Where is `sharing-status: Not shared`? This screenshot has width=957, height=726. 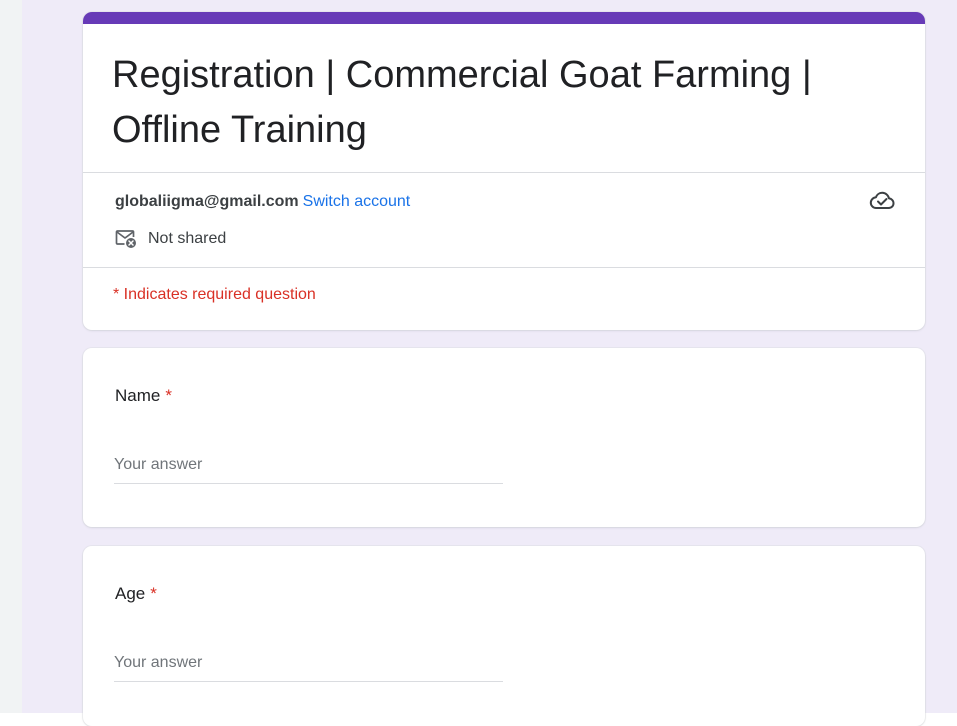
sharing-status: Not shared is located at coordinates (170, 239).